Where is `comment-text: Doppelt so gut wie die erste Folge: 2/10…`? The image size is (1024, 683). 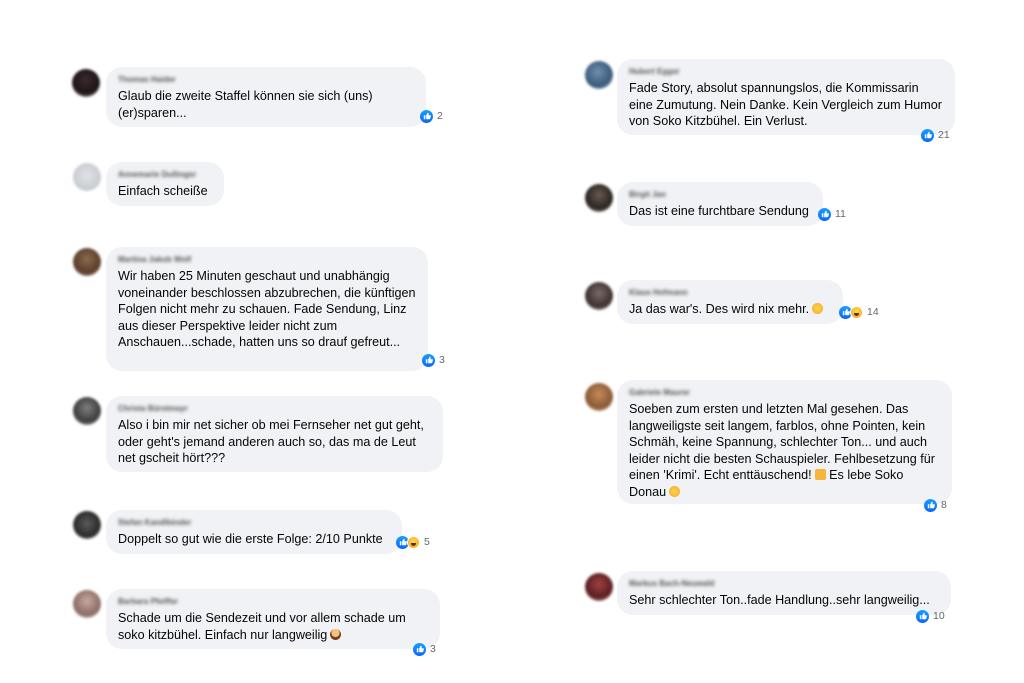 comment-text: Doppelt so gut wie die erste Folge: 2/10… is located at coordinates (250, 539).